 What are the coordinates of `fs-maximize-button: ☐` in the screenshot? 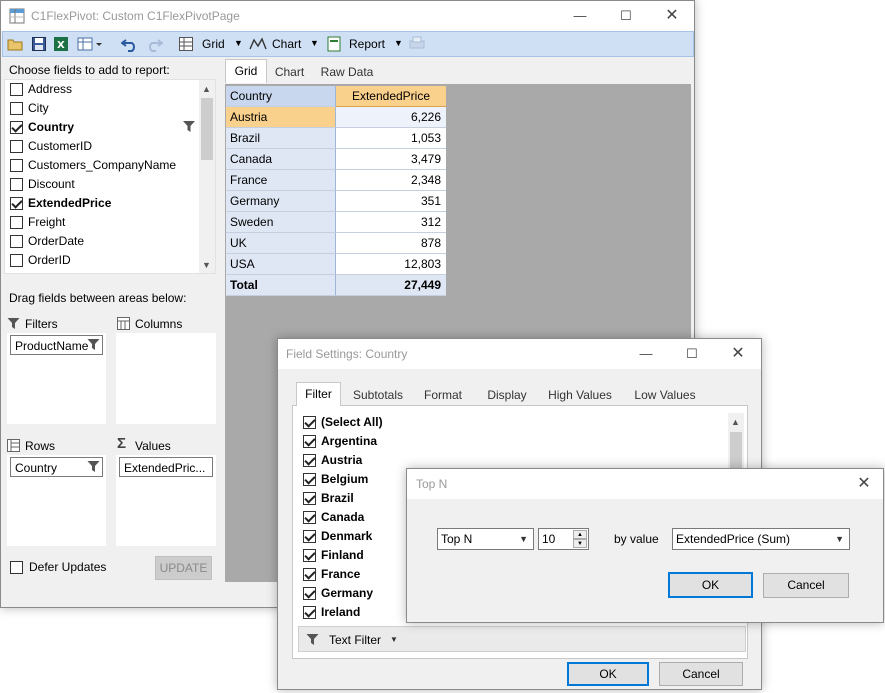 It's located at (692, 354).